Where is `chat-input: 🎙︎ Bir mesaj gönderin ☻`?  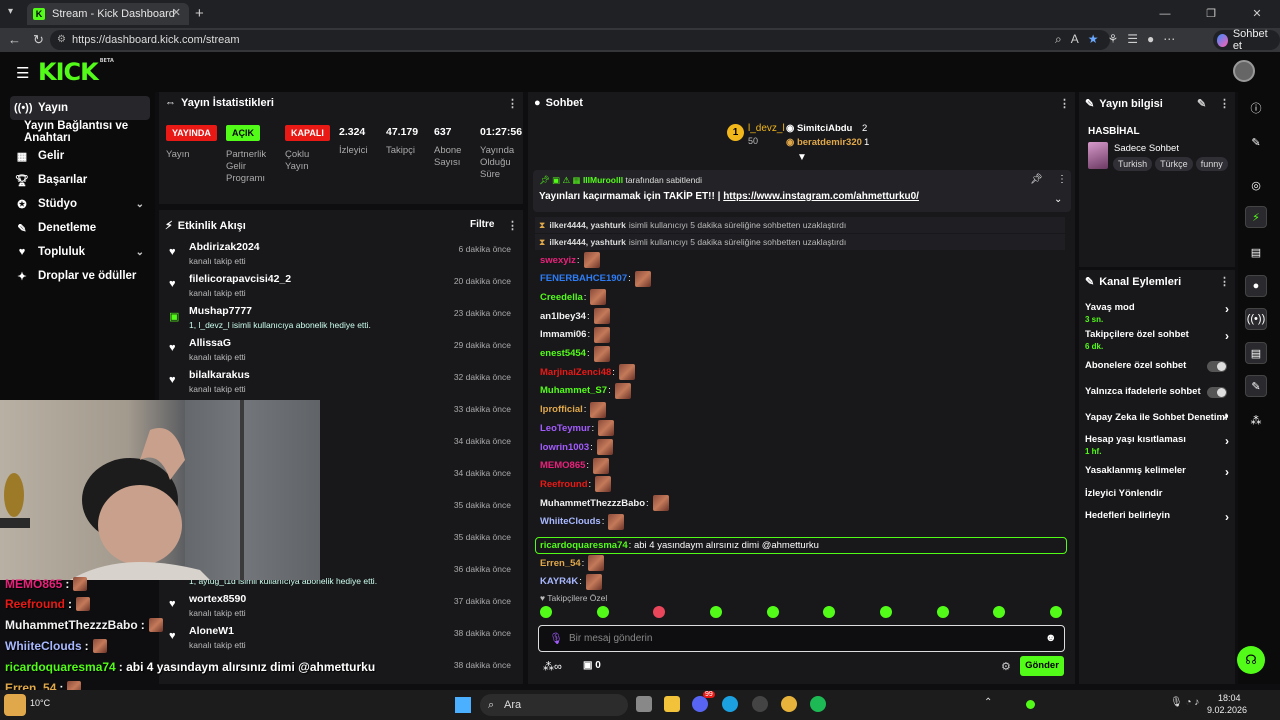 chat-input: 🎙︎ Bir mesaj gönderin ☻ is located at coordinates (801, 638).